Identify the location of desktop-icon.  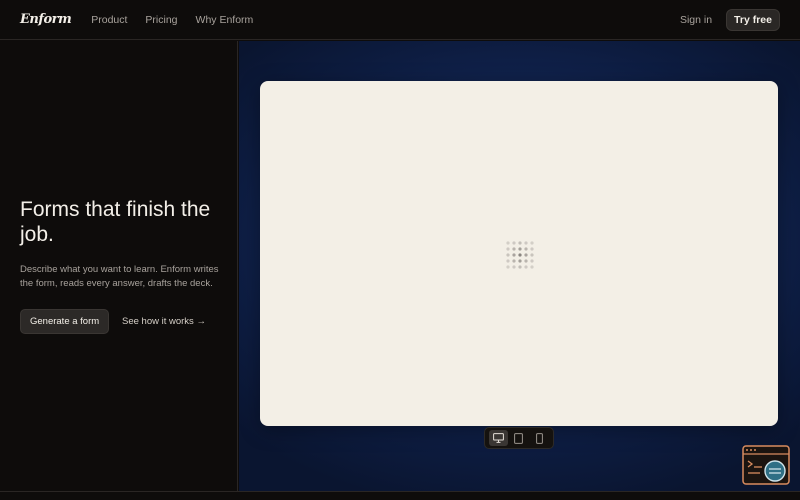
(498, 438).